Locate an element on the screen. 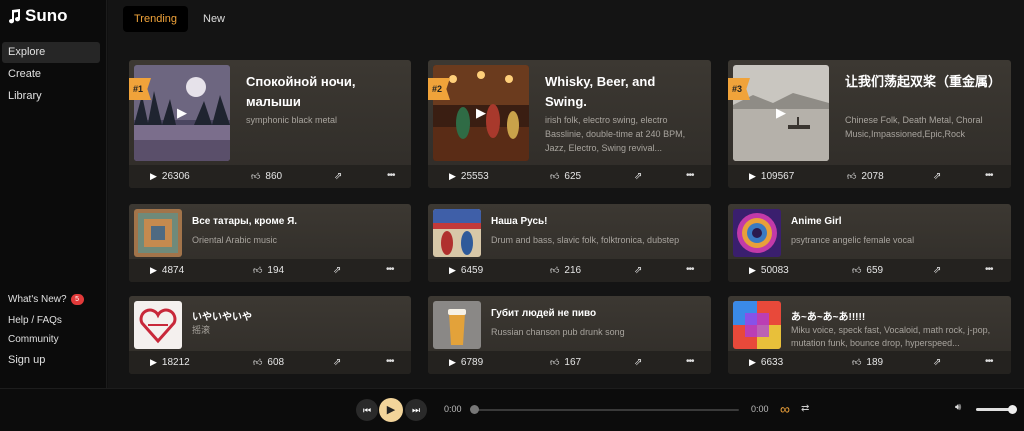  thumbs-up-icon: 👍︎ is located at coordinates (852, 176).